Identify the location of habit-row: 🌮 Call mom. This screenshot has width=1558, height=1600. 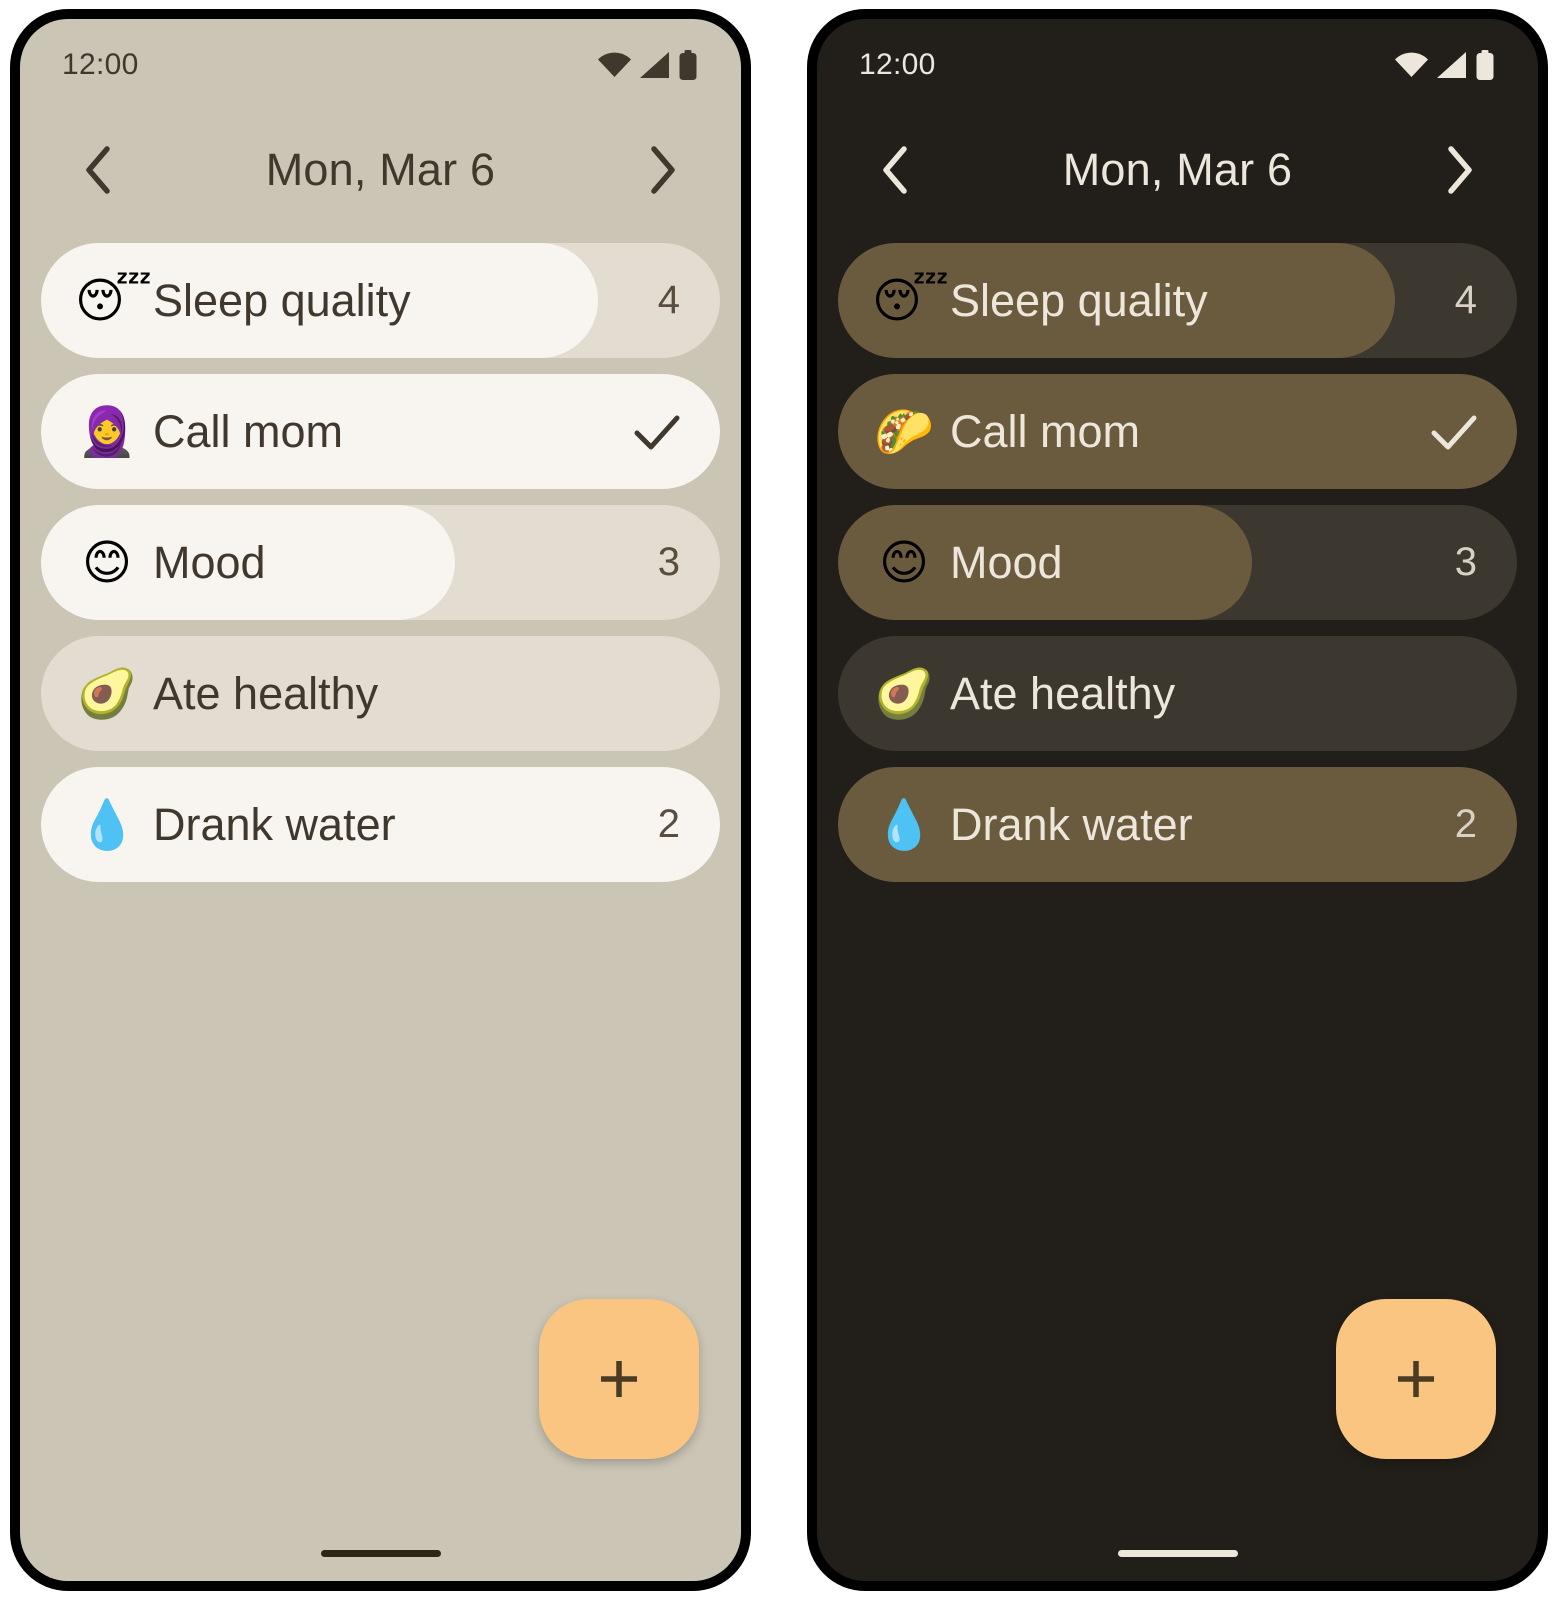
(1177, 431).